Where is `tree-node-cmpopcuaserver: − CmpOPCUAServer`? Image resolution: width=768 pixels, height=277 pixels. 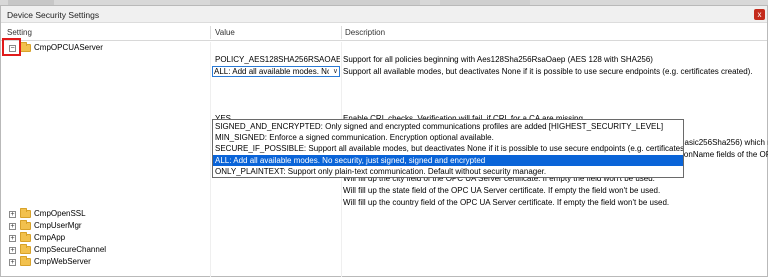 tree-node-cmpopcuaserver: − CmpOPCUAServer is located at coordinates (384, 48).